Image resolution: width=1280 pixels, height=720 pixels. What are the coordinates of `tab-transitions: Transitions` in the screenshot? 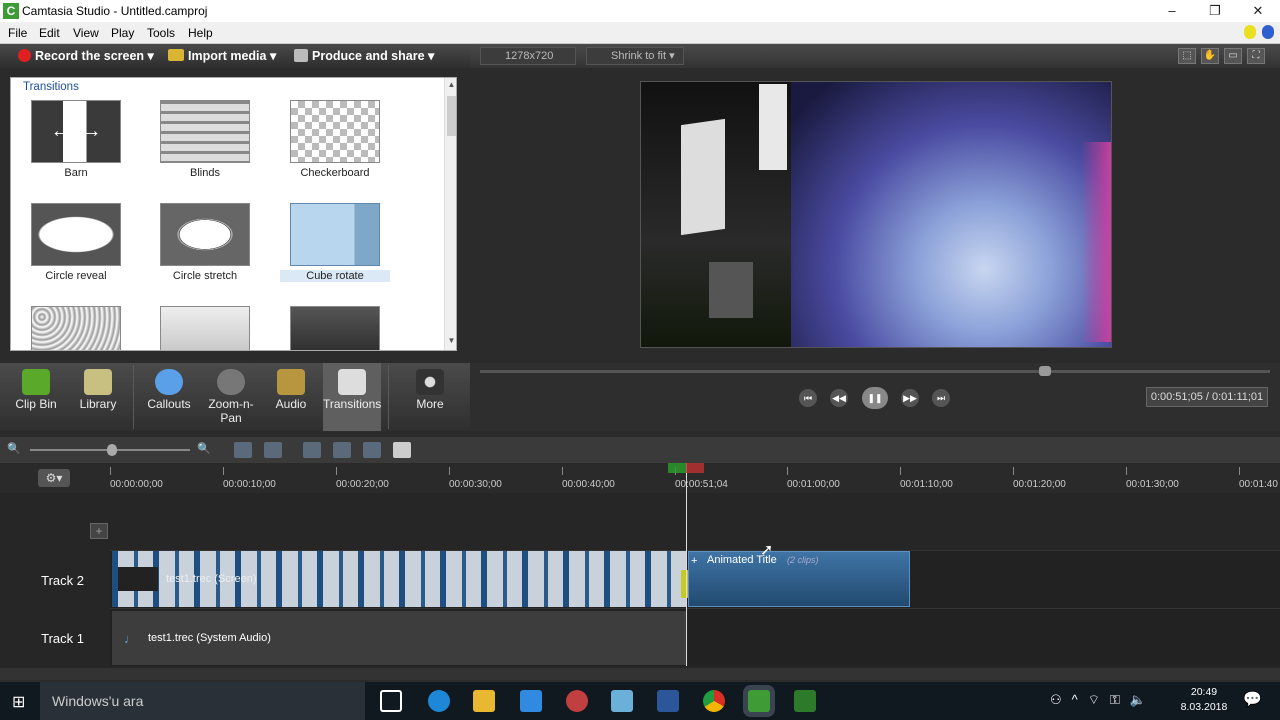 It's located at (352, 397).